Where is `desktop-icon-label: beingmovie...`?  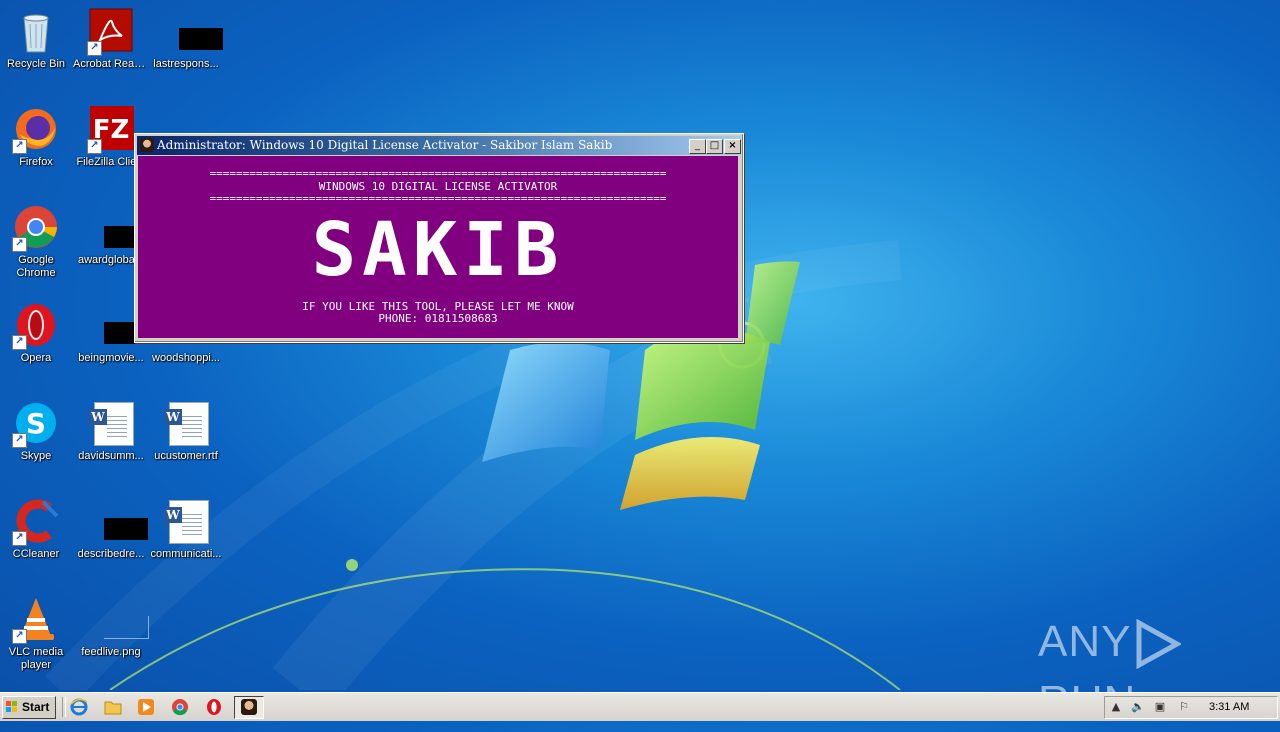
desktop-icon-label: beingmovie... is located at coordinates (111, 358).